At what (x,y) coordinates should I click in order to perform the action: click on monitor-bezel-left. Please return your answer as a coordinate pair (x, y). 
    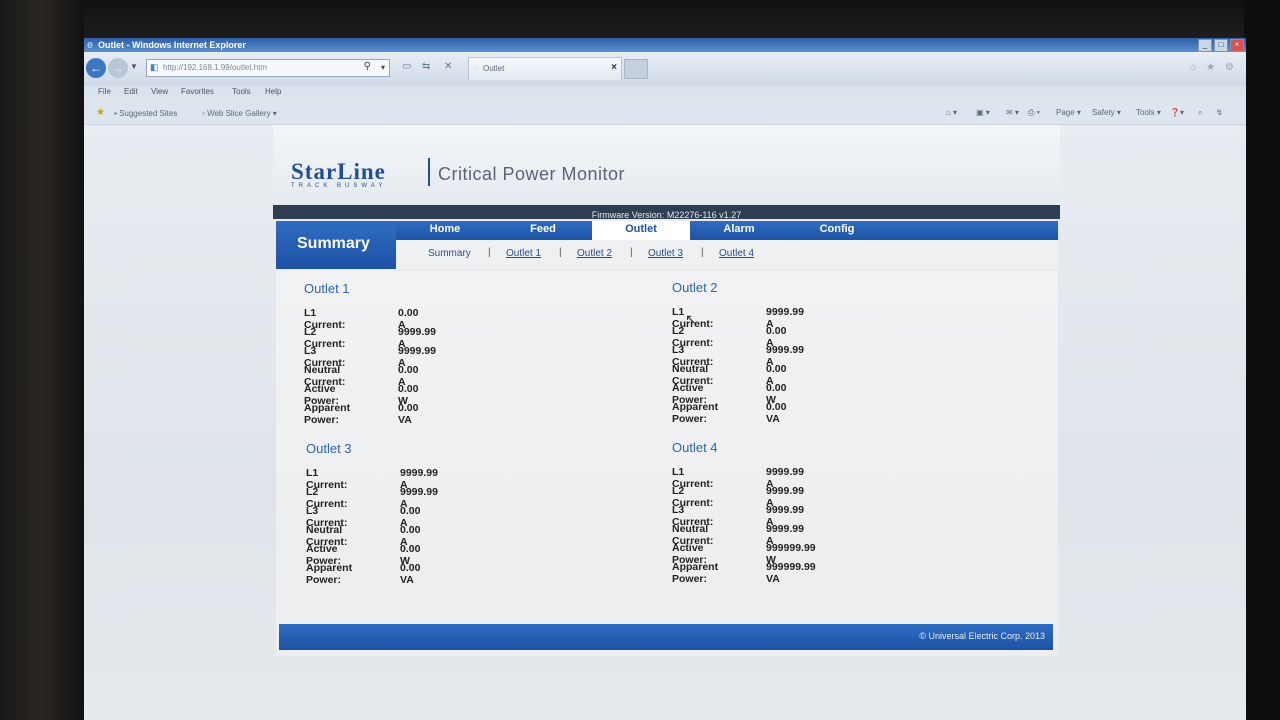
    Looking at the image, I should click on (42, 360).